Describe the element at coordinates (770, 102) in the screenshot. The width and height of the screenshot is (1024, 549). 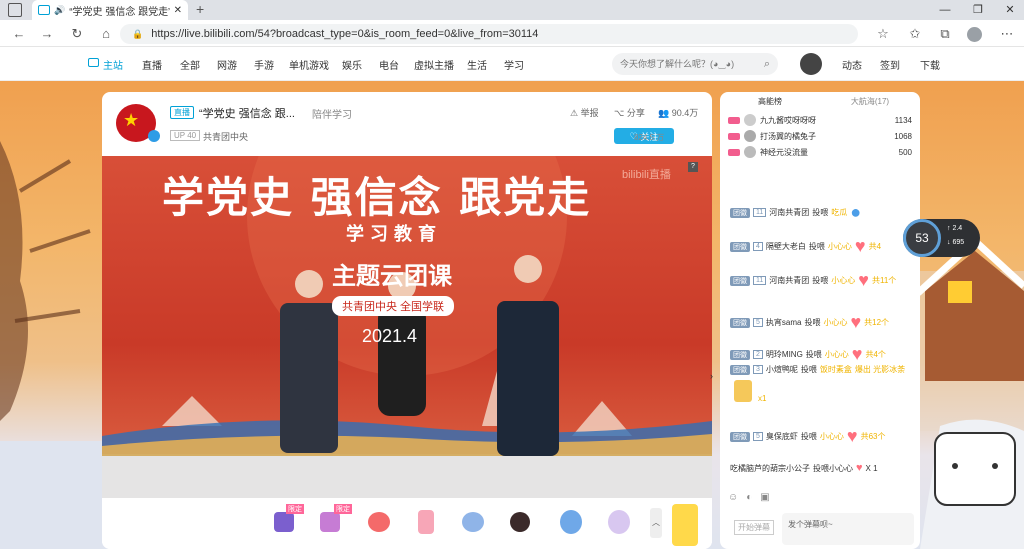
I see `tab-energy-rank: 高能榜` at that location.